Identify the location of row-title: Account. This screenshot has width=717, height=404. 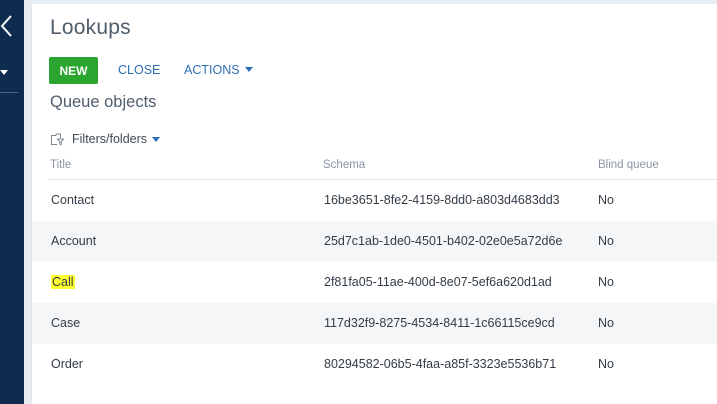
(74, 241).